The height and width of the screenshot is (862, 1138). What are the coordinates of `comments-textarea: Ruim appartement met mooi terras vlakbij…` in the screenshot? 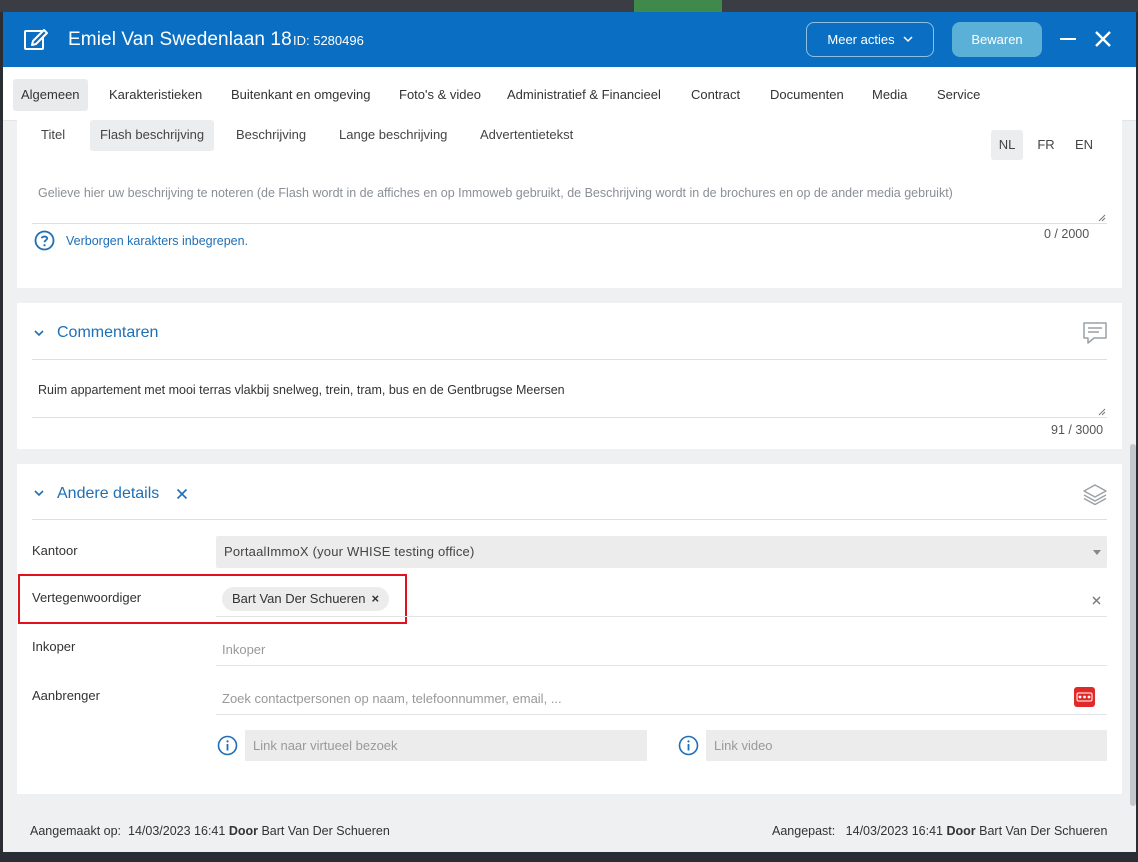 It's located at (301, 390).